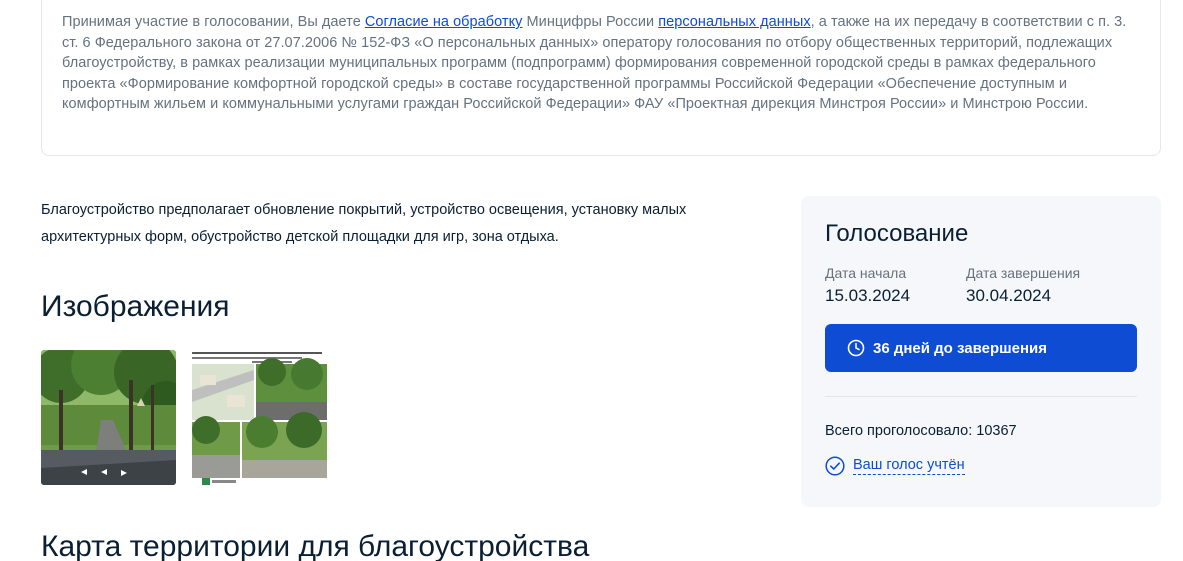 This screenshot has height=561, width=1183. Describe the element at coordinates (866, 273) in the screenshot. I see `start-date-label: Дата начала` at that location.